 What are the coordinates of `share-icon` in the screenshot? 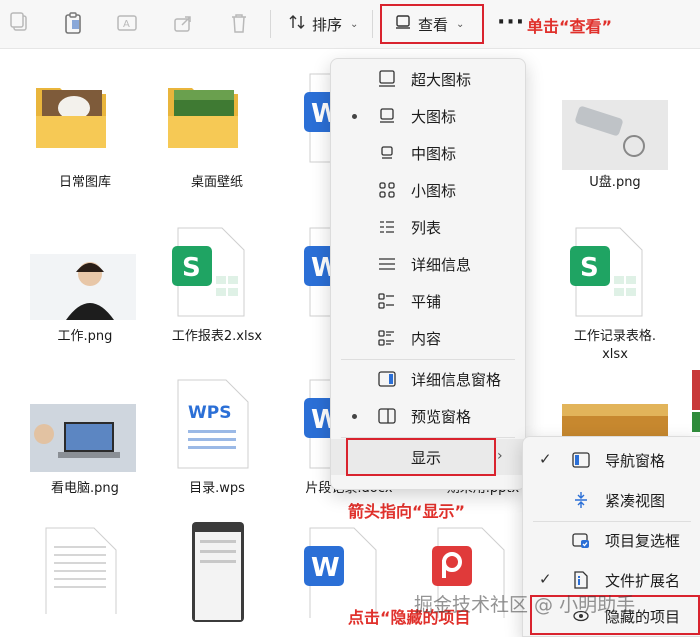 It's located at (183, 23).